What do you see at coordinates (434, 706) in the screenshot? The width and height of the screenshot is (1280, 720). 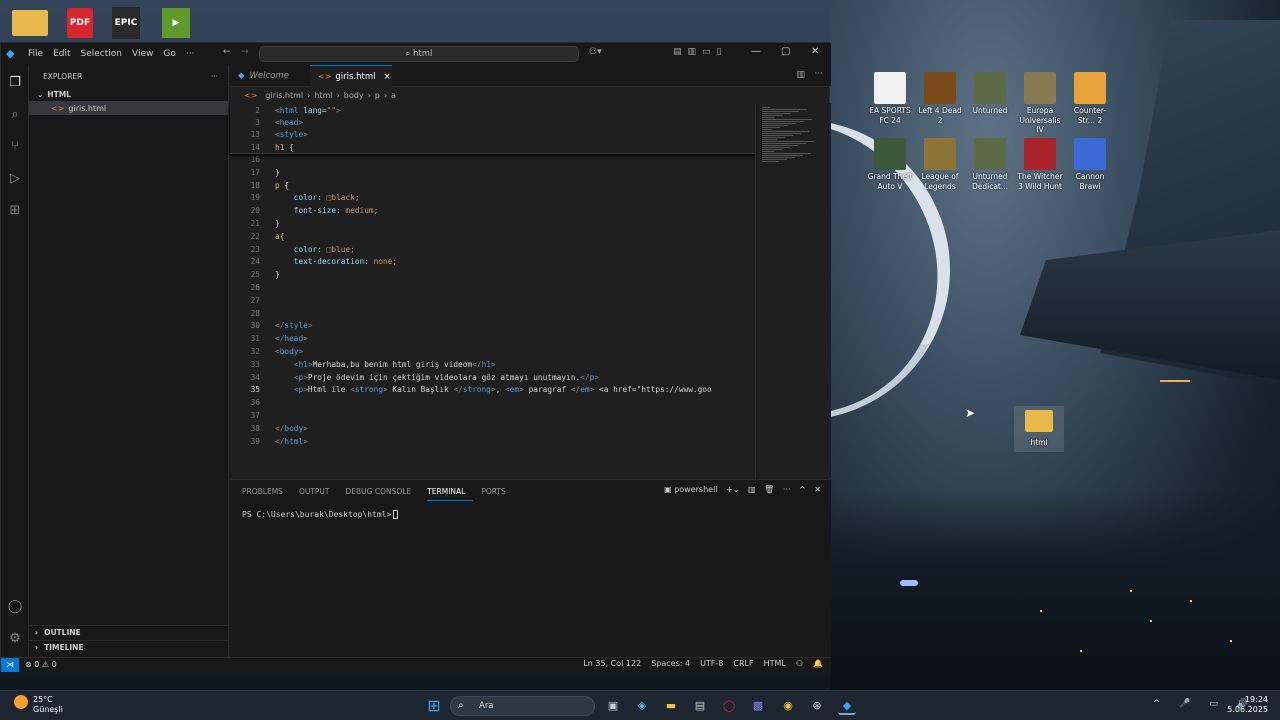 I see `windows-start-icon: ⊞` at bounding box center [434, 706].